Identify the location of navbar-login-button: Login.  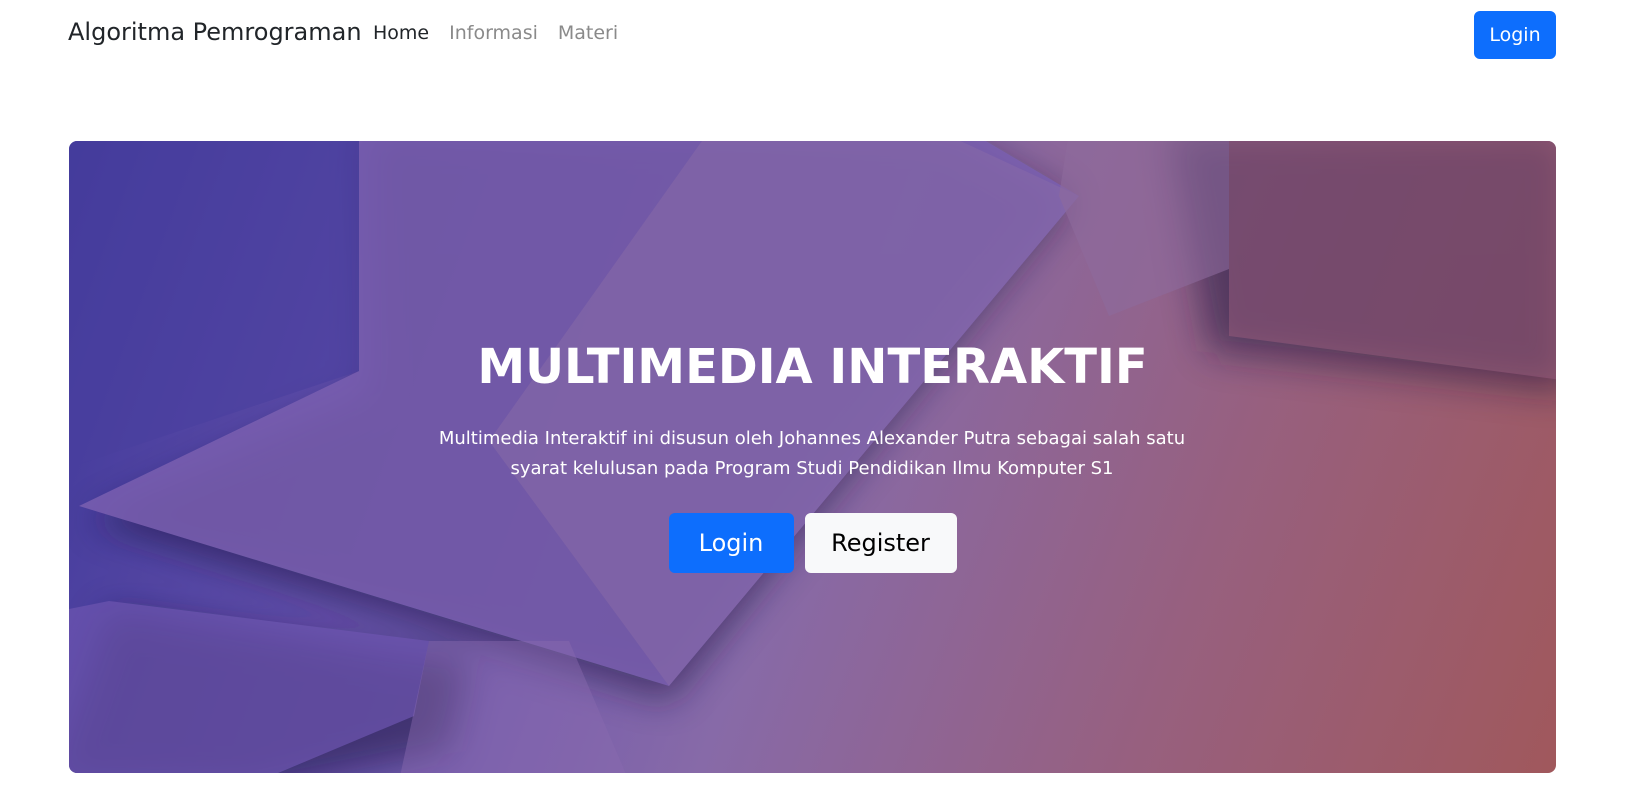
(1515, 35).